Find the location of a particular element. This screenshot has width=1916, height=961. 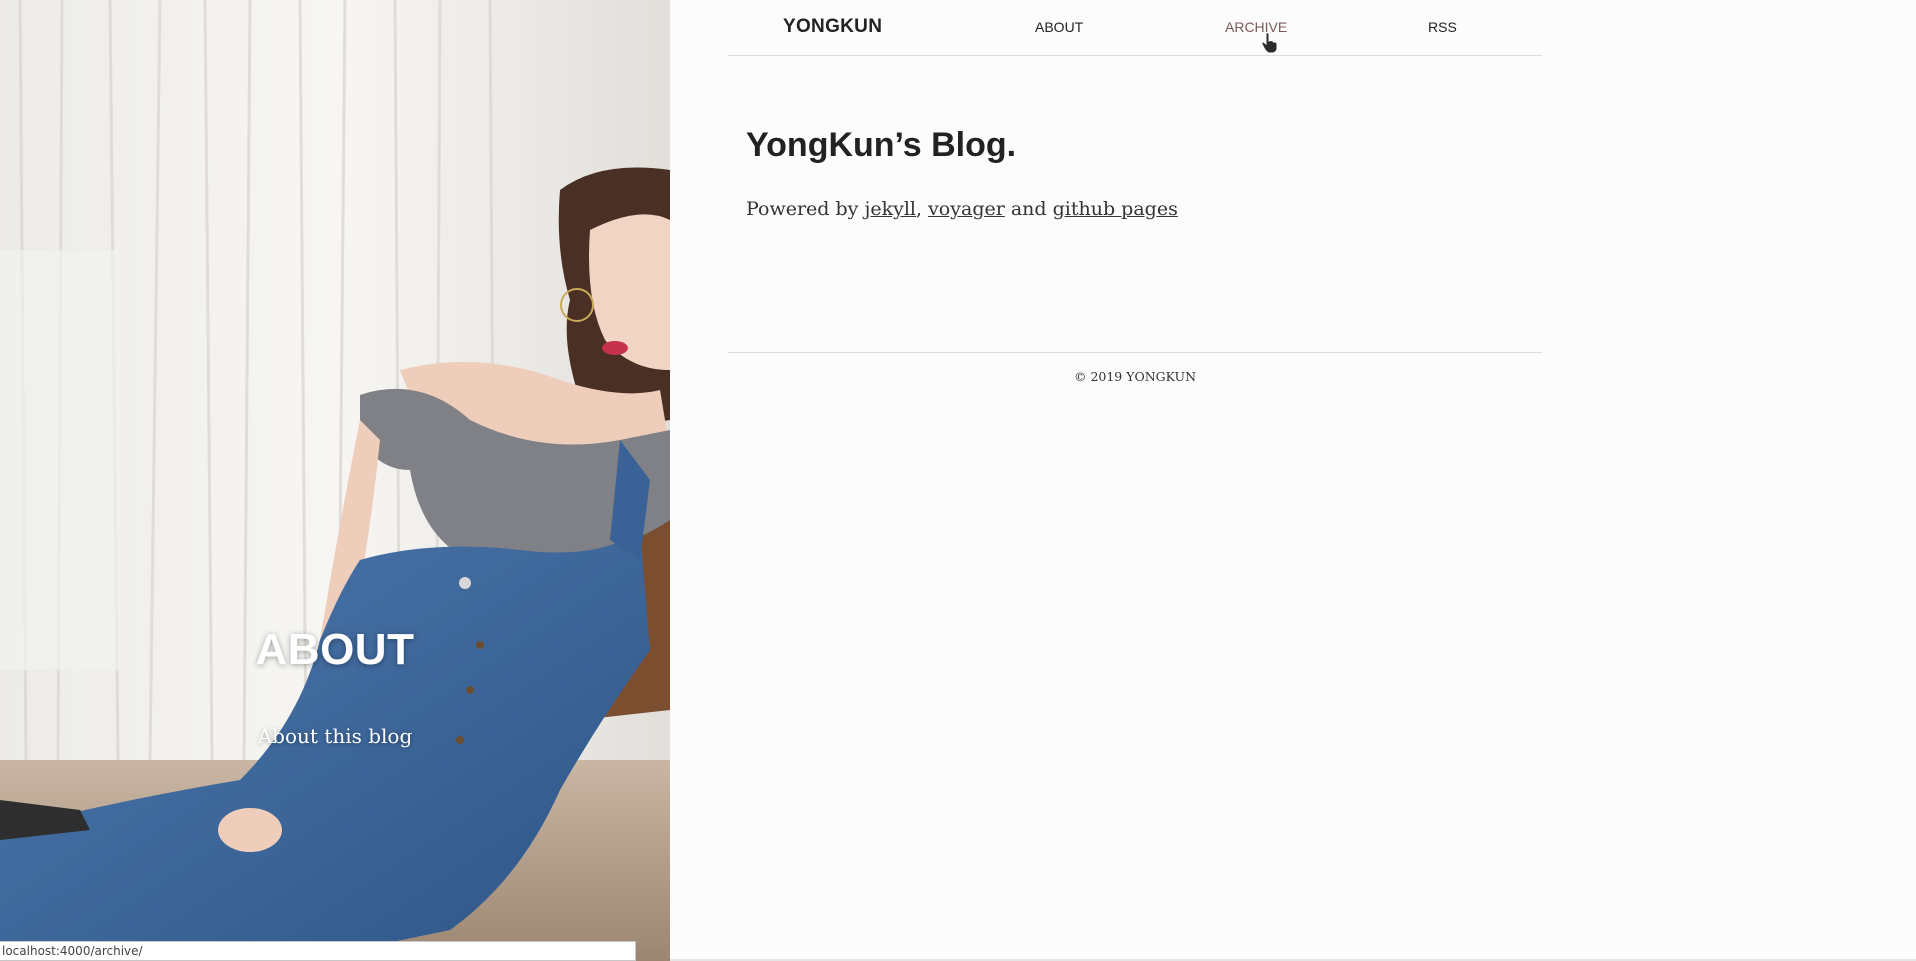

hero-subtitle: About this blog is located at coordinates (335, 736).